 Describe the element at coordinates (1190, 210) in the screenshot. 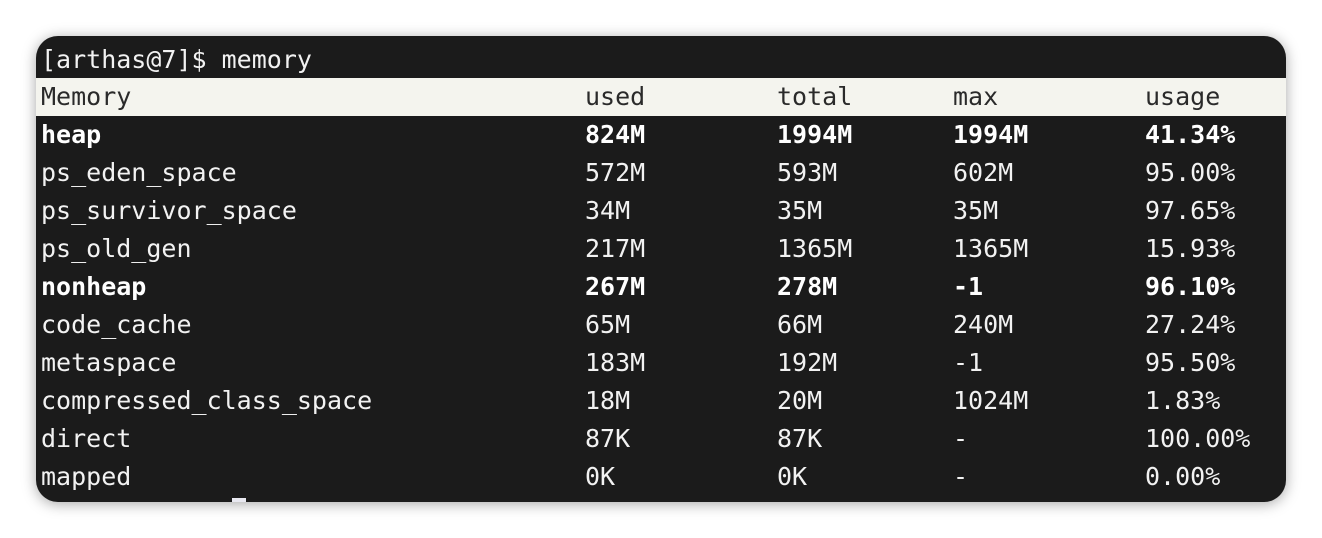

I see `table-cell-usage: 97.65%` at that location.